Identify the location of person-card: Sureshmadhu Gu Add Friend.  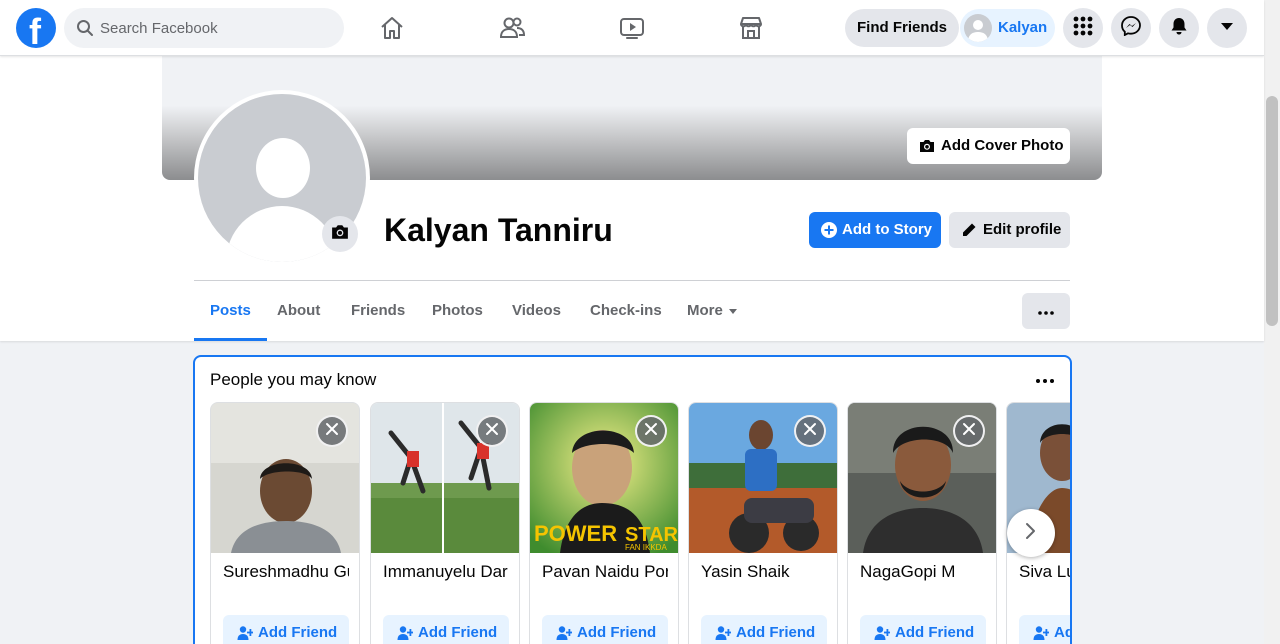
(285, 523).